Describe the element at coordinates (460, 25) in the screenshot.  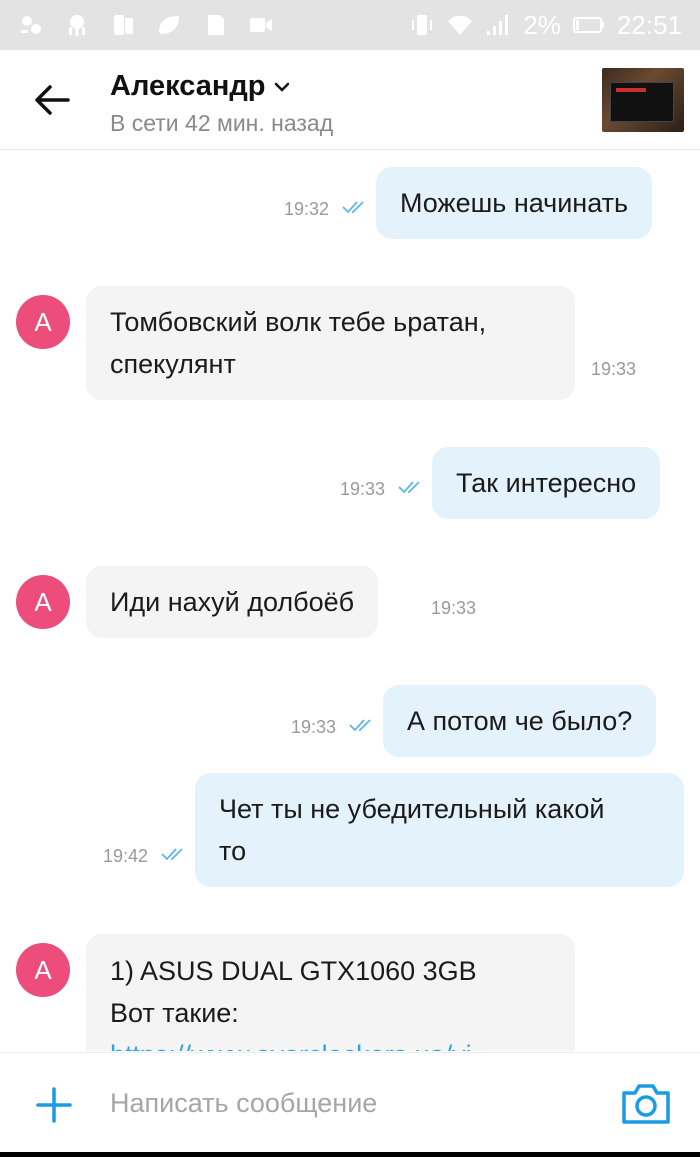
I see `wifi-icon` at that location.